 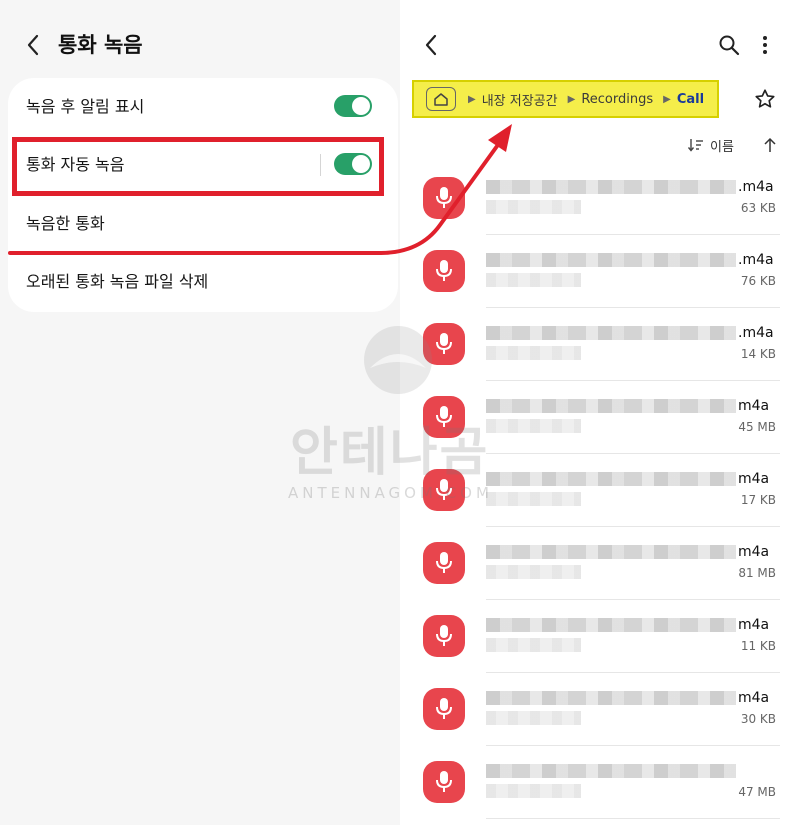 What do you see at coordinates (203, 107) in the screenshot?
I see `setting-row-notify-after-recording: 녹음 후 알림 표시` at bounding box center [203, 107].